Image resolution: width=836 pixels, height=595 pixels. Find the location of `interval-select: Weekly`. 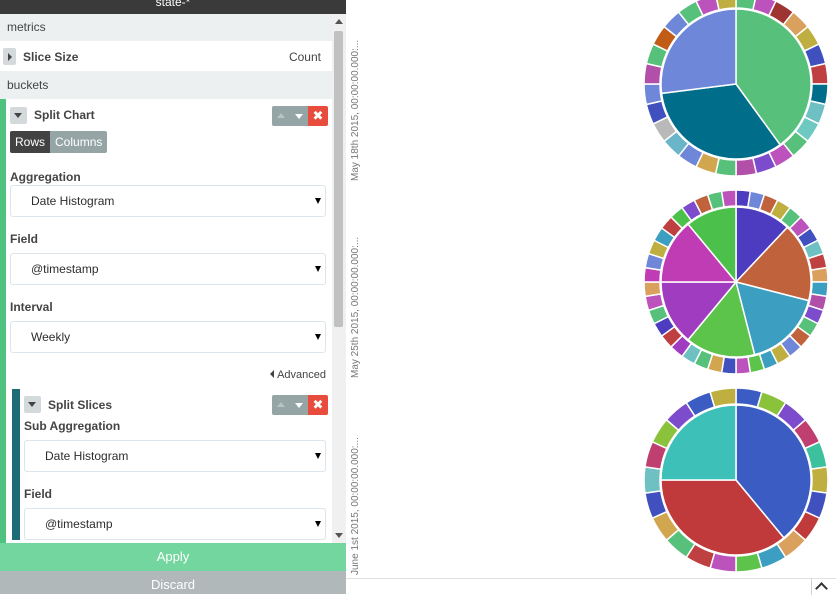

interval-select: Weekly is located at coordinates (168, 337).